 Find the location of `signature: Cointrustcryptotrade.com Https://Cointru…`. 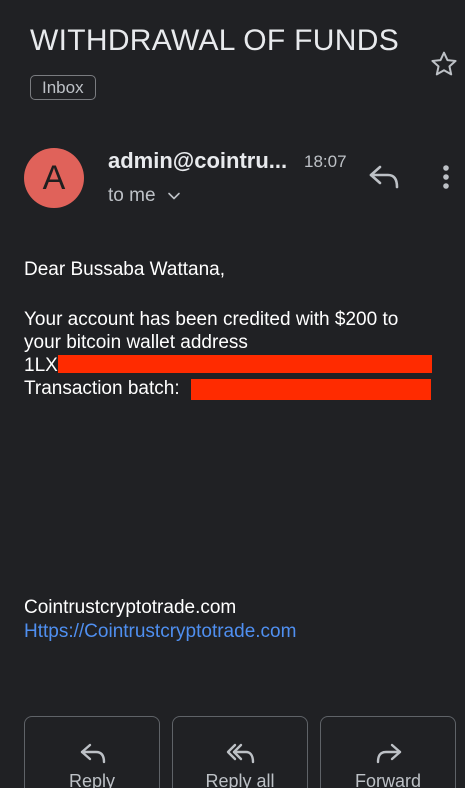

signature: Cointrustcryptotrade.com Https://Cointru… is located at coordinates (160, 620).